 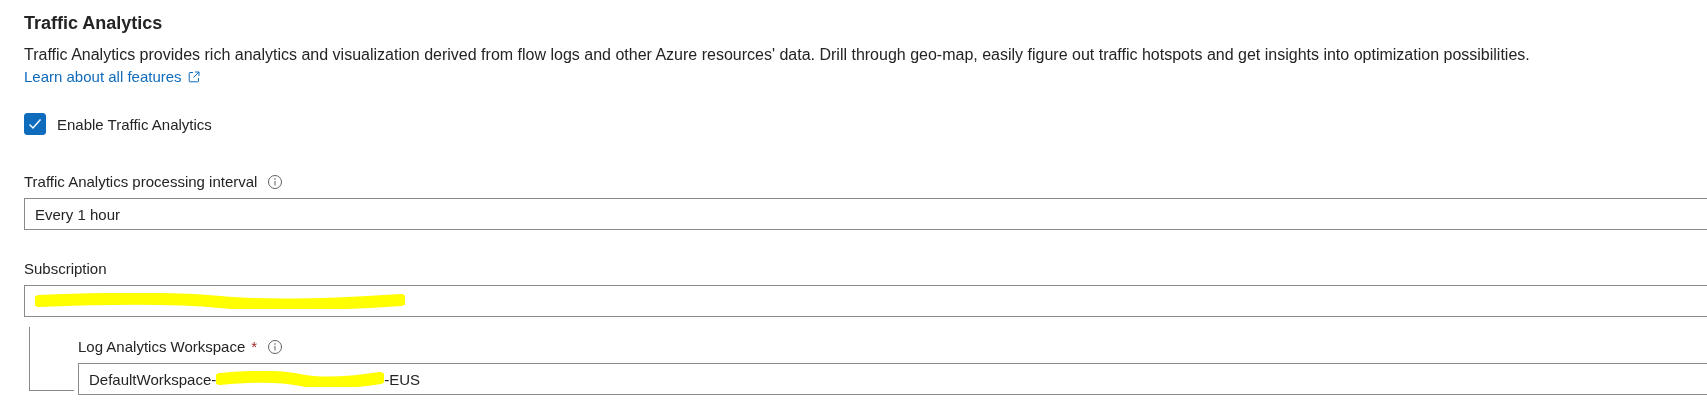 I want to click on section-description: Traffic Analytics provides rich analytics and visualization derived from flow logs and other Azure resources' data. Drill through geo-map, easily figure out traffic hotspots and get insights into optimization possibilities., so click(x=777, y=55).